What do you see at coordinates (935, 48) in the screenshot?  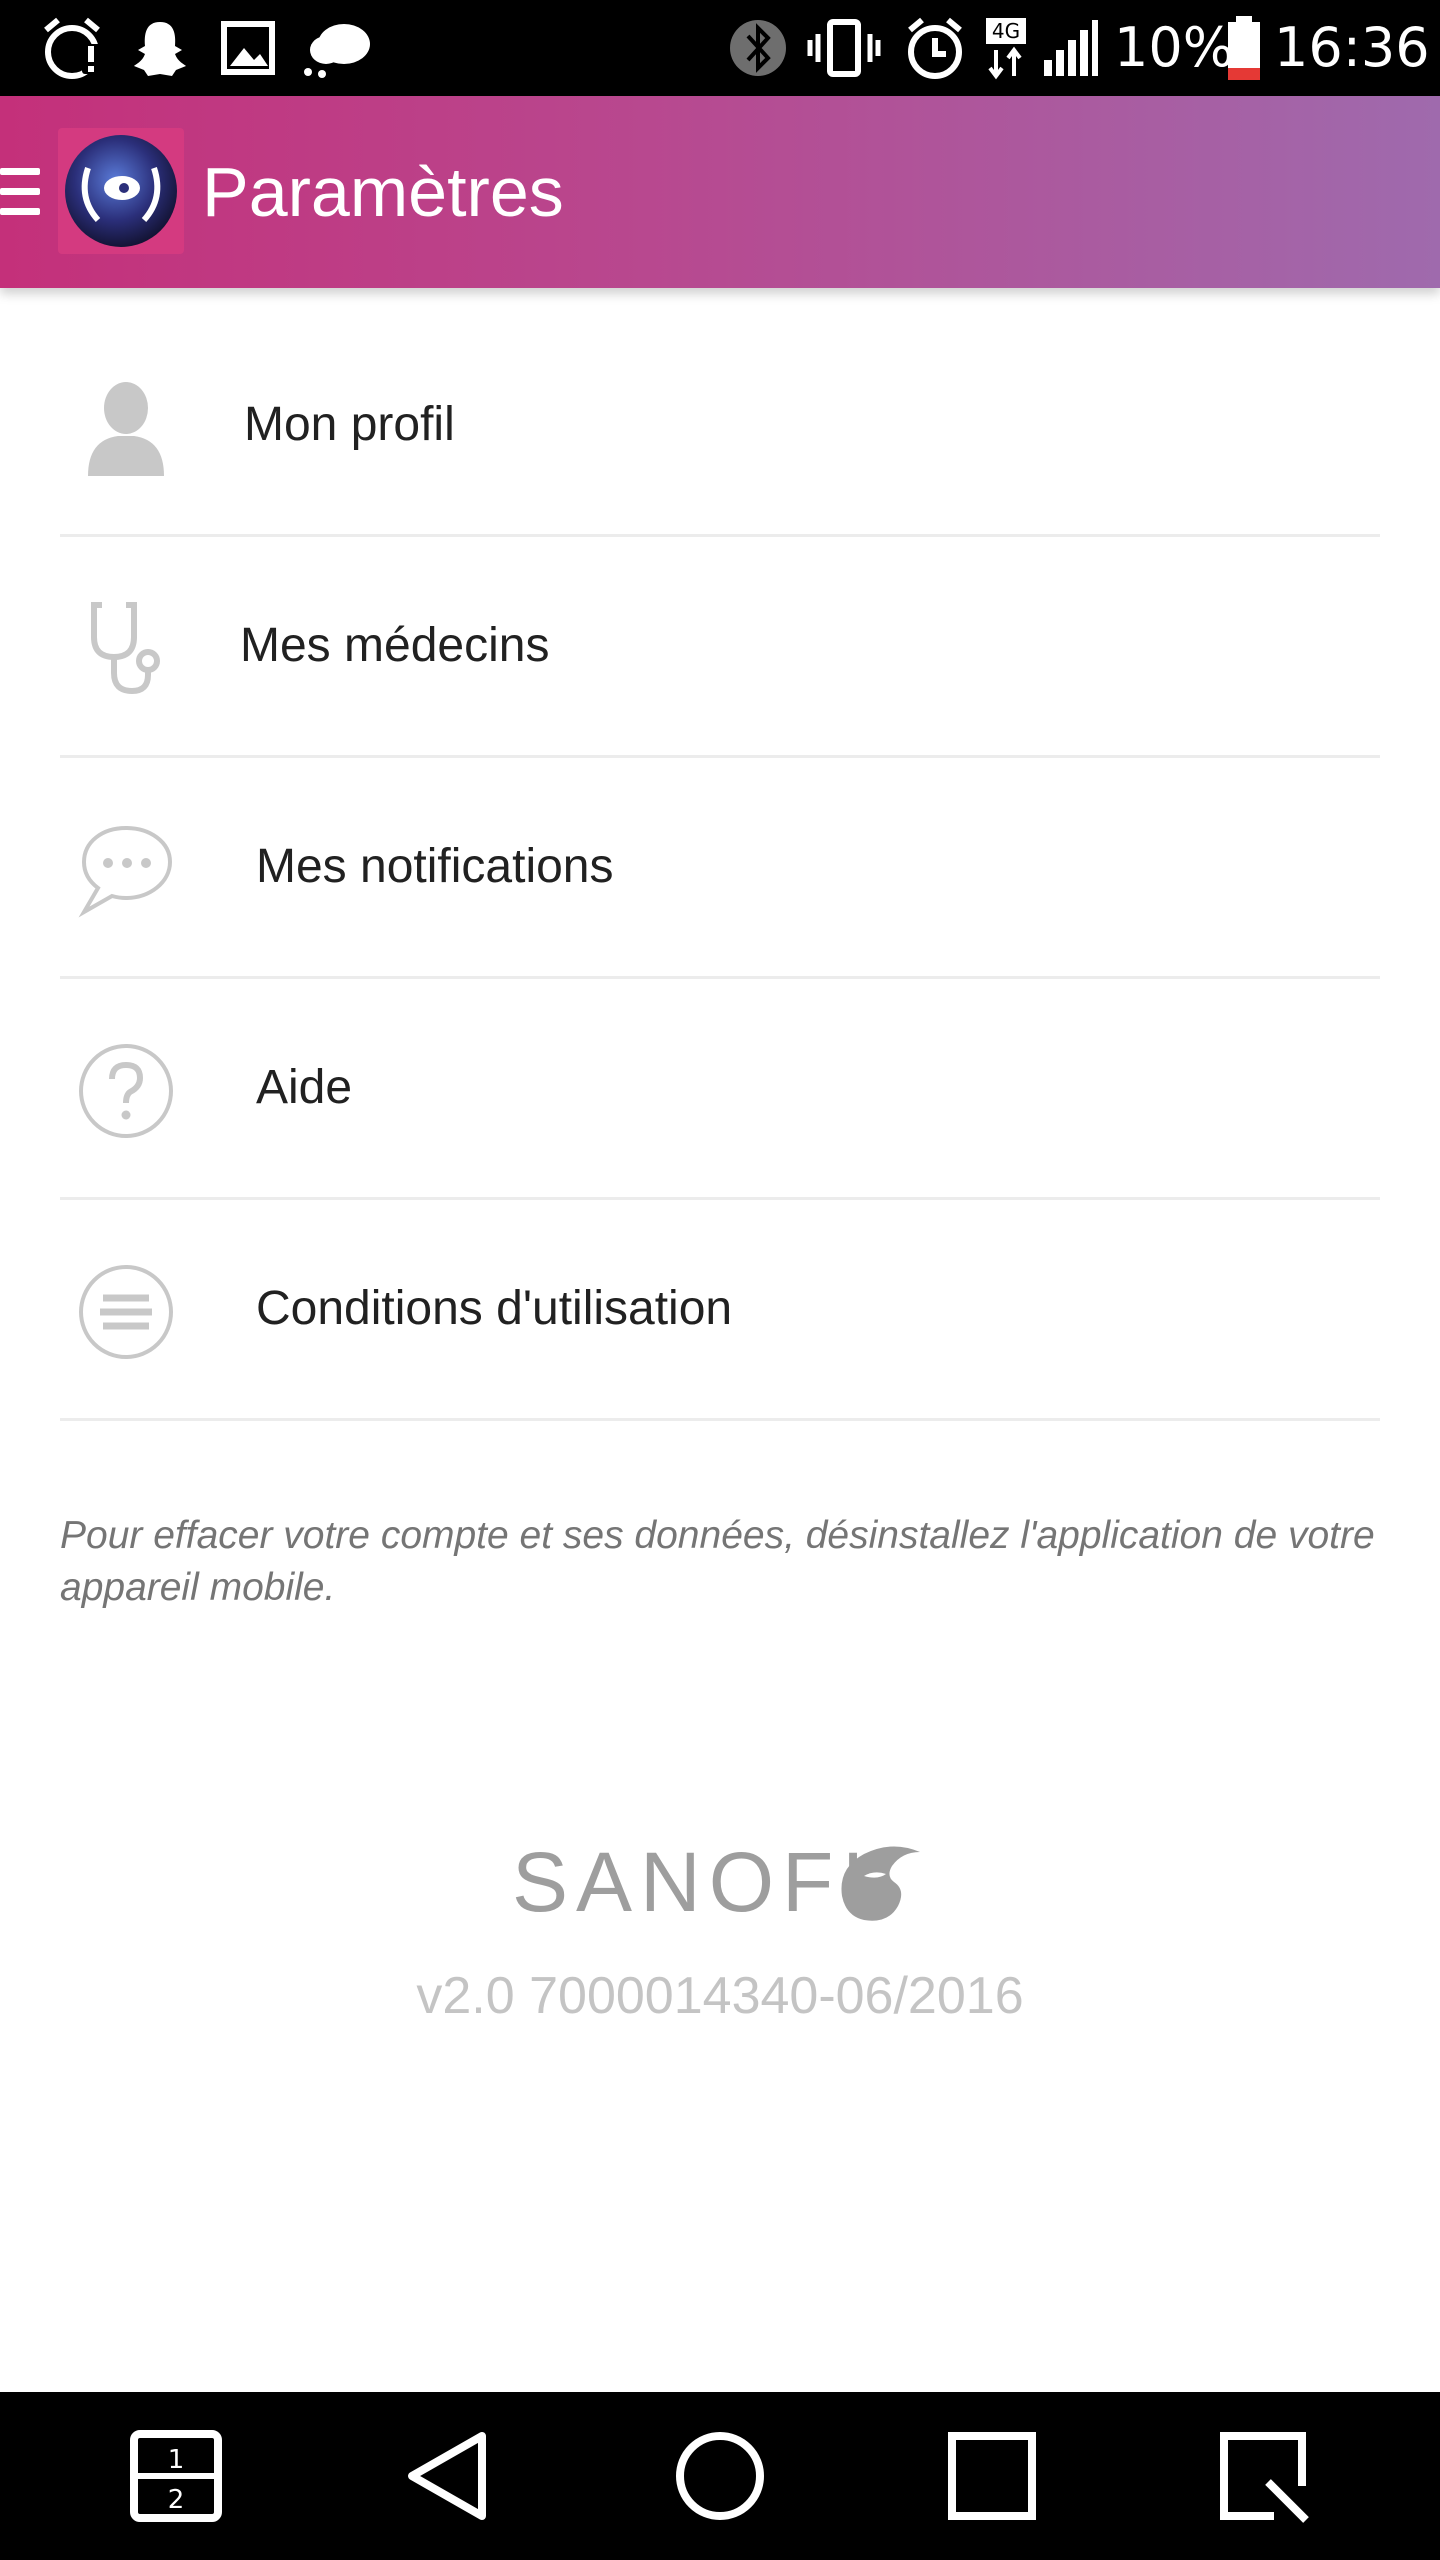 I see `alarm-clock-icon` at bounding box center [935, 48].